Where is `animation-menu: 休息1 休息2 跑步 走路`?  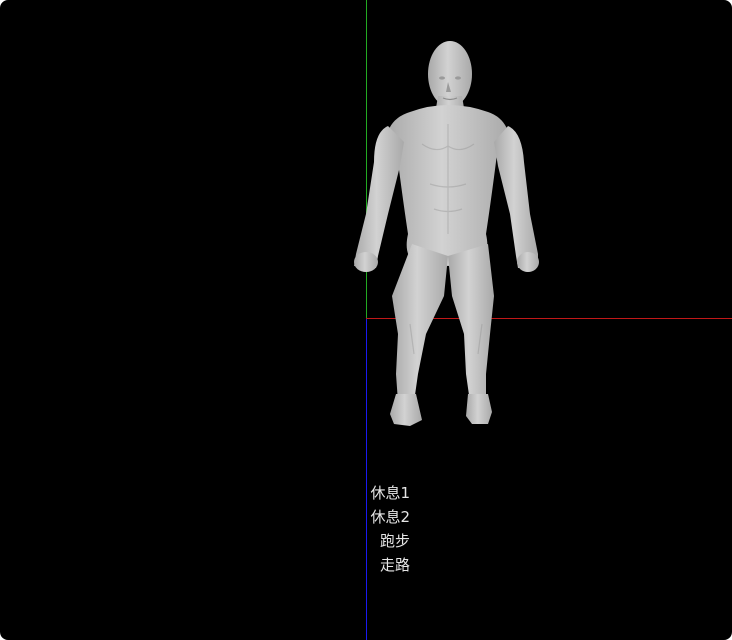
animation-menu: 休息1 休息2 跑步 走路 is located at coordinates (388, 529).